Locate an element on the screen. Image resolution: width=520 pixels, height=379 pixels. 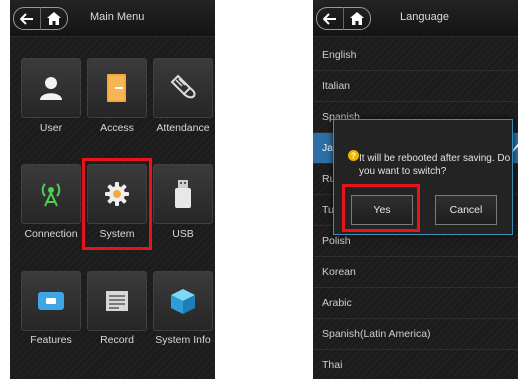
card-icon is located at coordinates (51, 301).